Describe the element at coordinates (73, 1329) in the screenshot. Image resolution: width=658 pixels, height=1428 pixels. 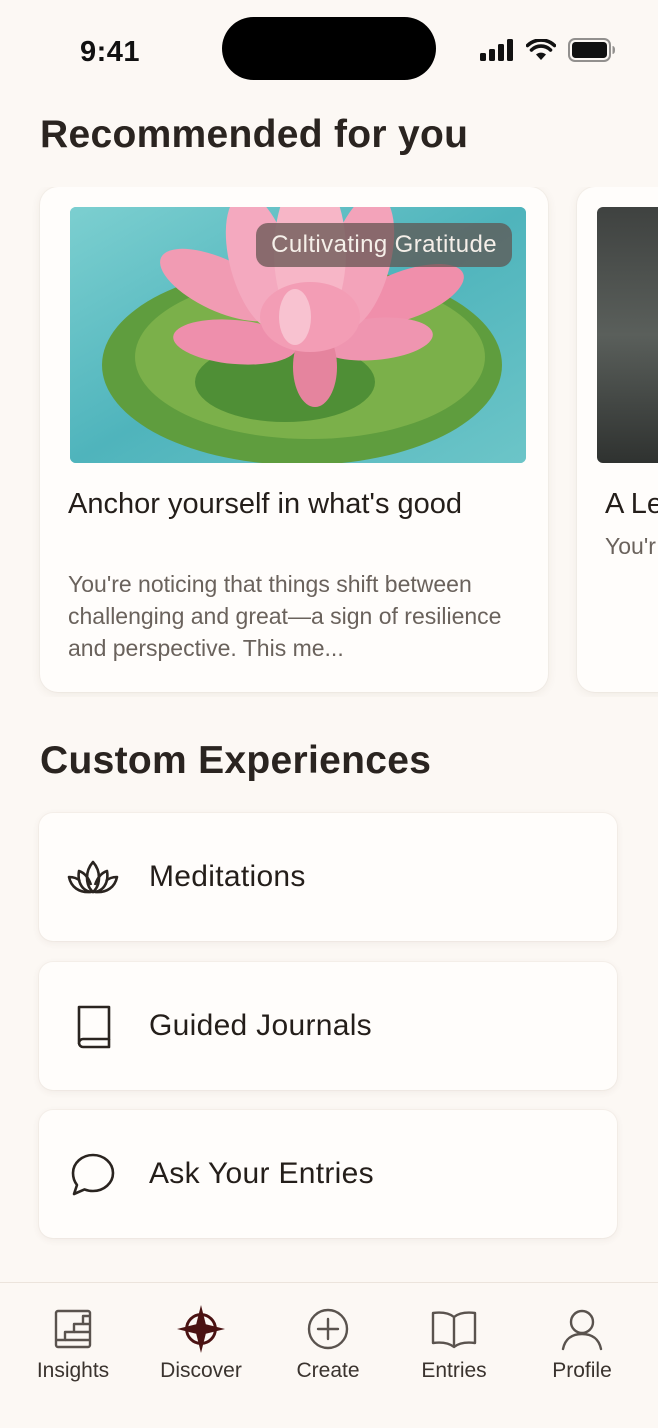
I see `insights-icon` at that location.